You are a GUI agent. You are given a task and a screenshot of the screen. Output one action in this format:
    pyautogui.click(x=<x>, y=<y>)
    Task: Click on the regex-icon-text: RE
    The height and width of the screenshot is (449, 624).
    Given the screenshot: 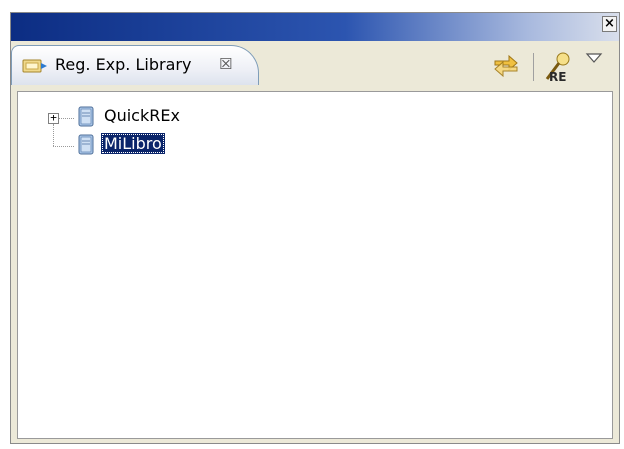 What is the action you would take?
    pyautogui.click(x=557, y=76)
    